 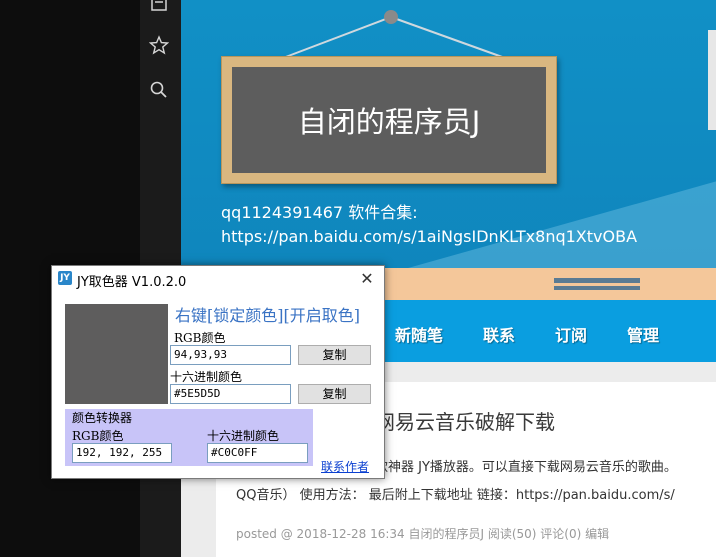 What do you see at coordinates (345, 466) in the screenshot?
I see `contact-author-link: 联系作者` at bounding box center [345, 466].